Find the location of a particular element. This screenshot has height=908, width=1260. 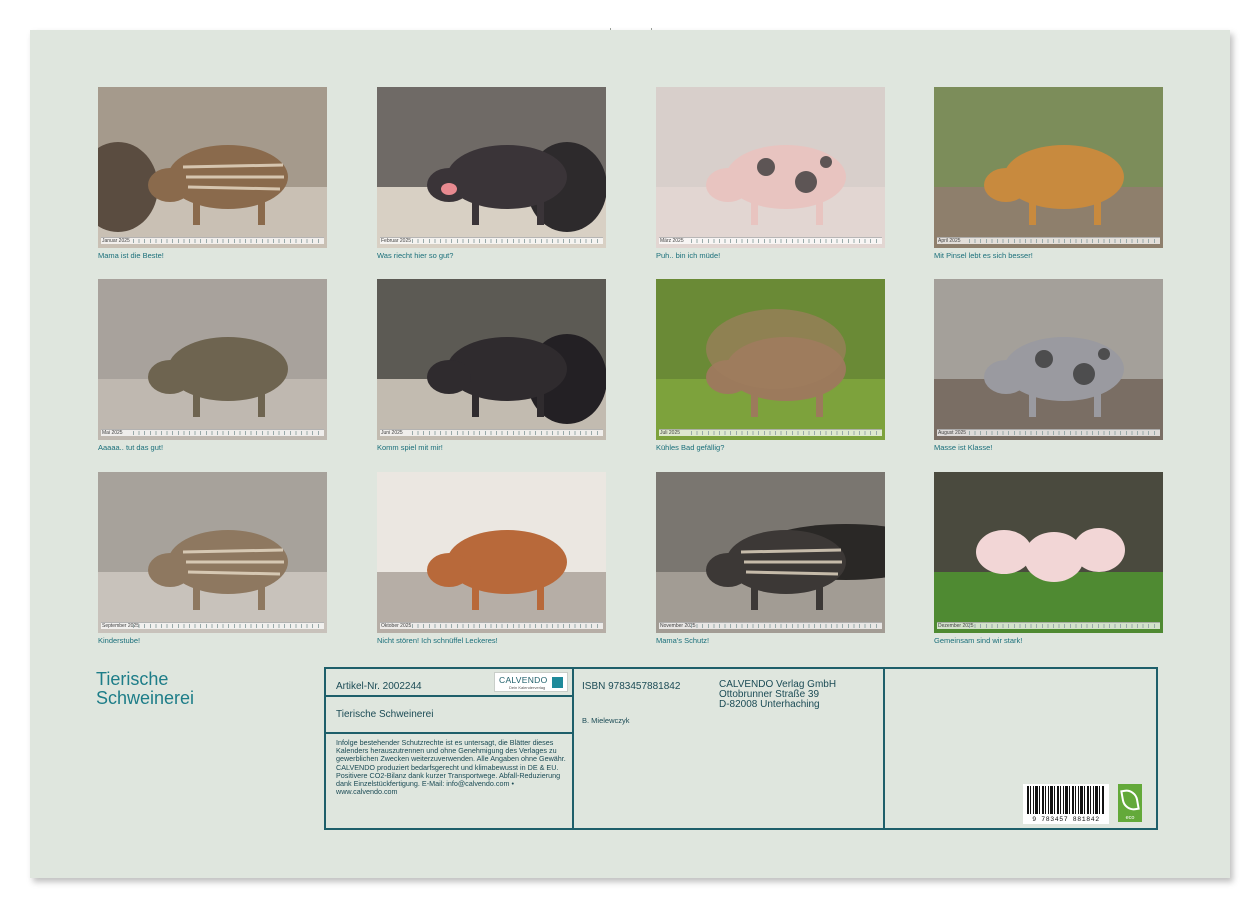

month-date-strip: Juli 2025 is located at coordinates (770, 432).